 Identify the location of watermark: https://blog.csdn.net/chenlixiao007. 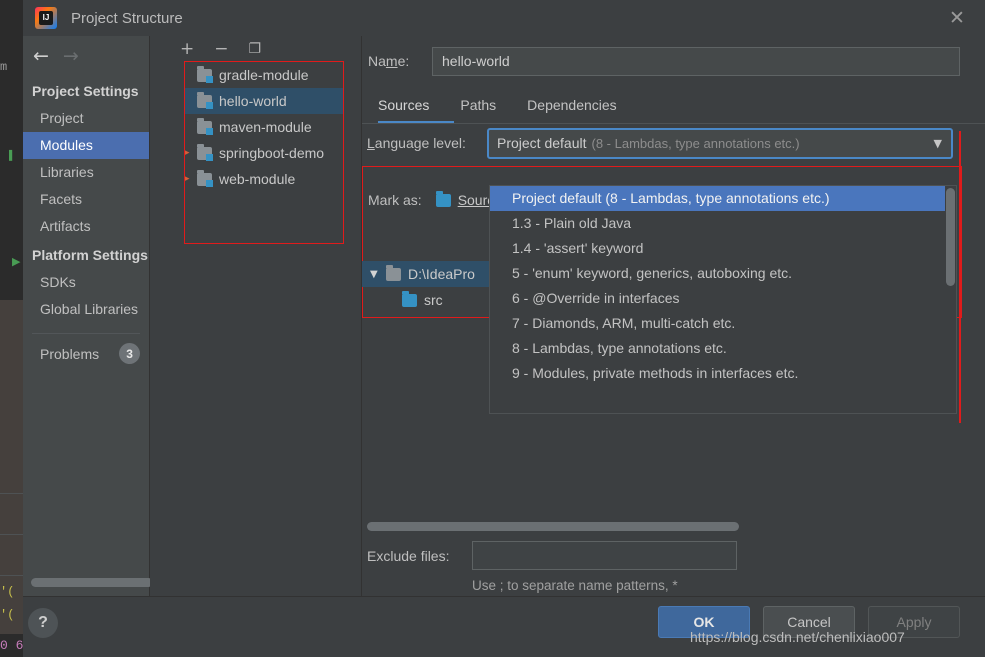
(797, 637).